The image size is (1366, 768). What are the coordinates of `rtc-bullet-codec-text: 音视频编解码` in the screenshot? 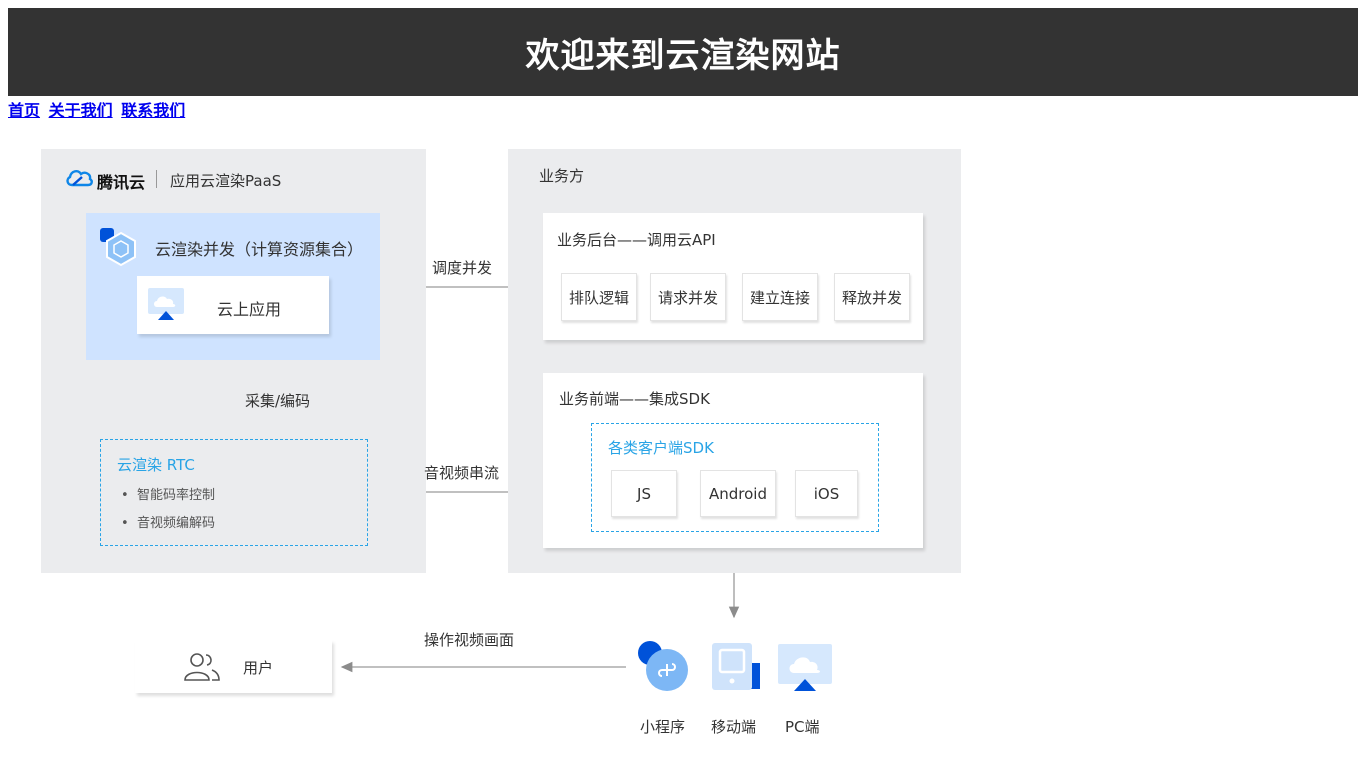 It's located at (175, 523).